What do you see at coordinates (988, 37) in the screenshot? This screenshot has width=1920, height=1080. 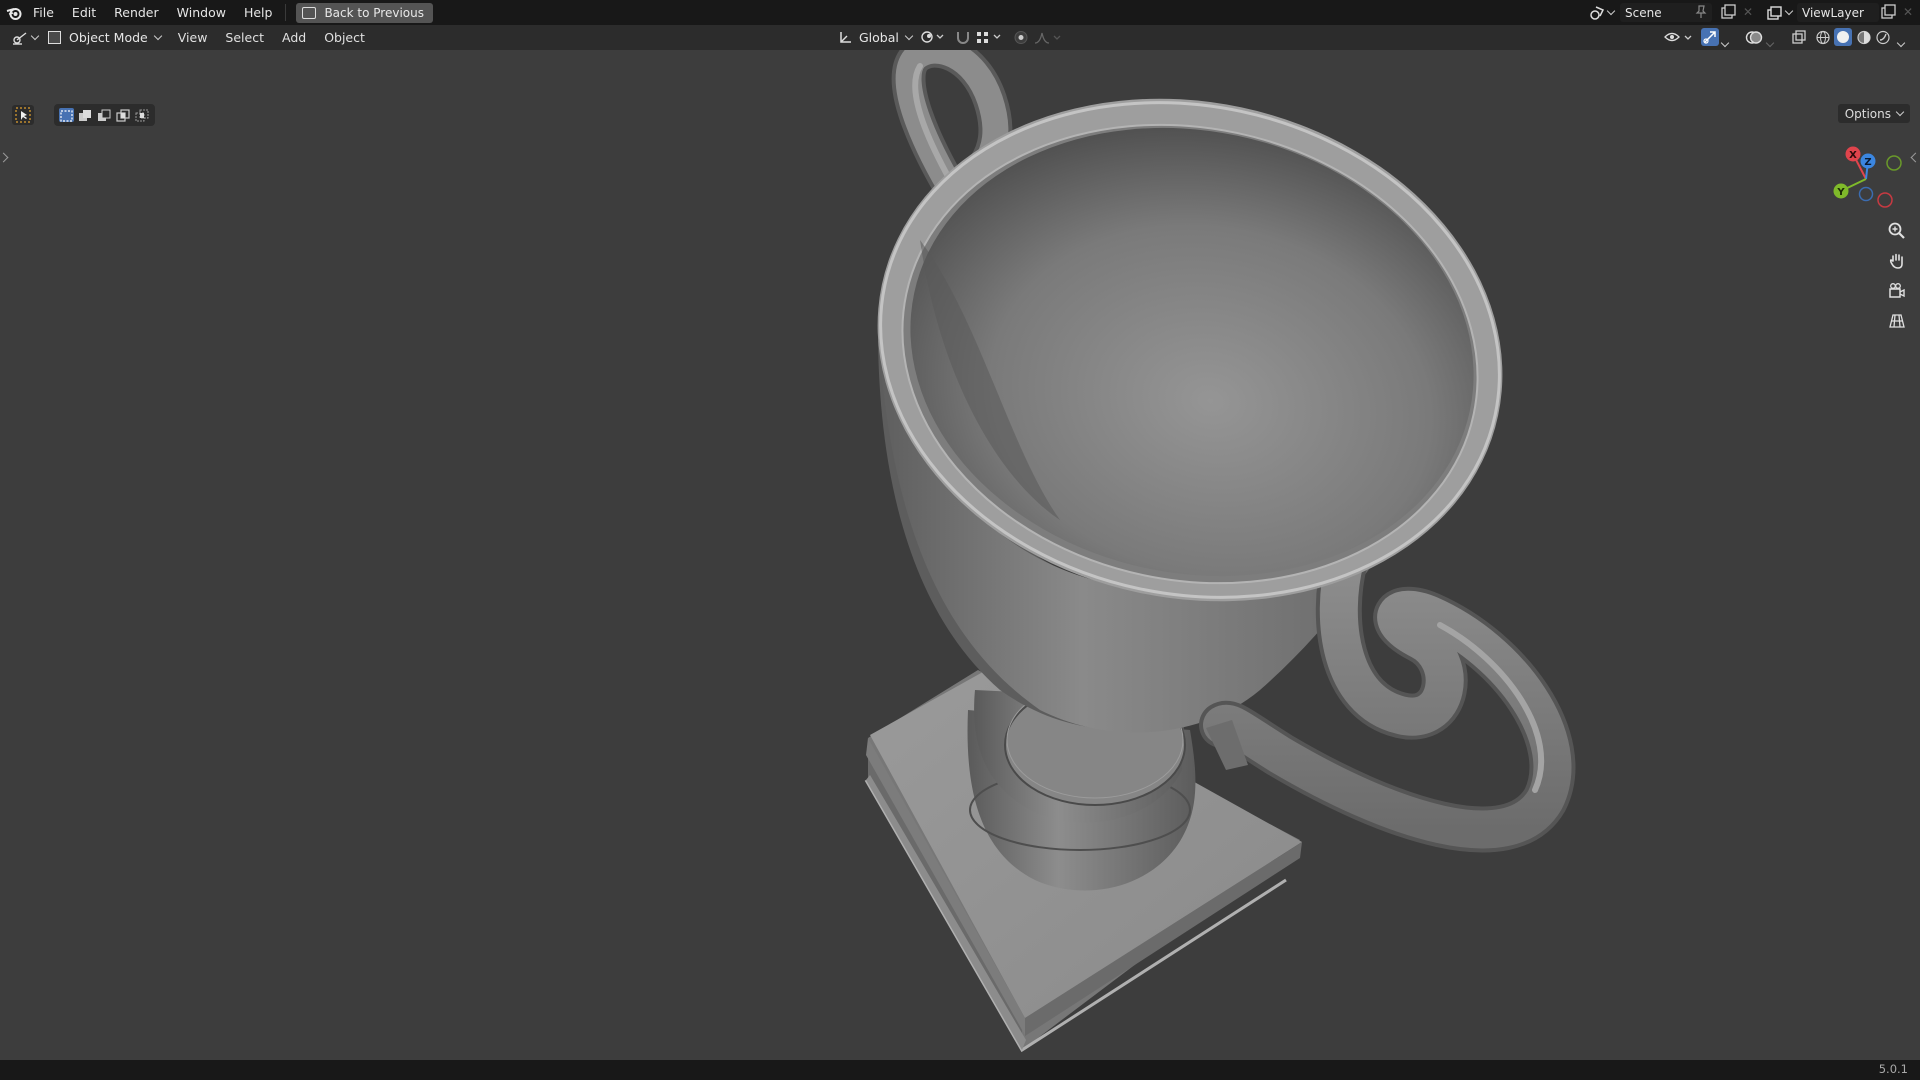 I see `snap-target-icon` at bounding box center [988, 37].